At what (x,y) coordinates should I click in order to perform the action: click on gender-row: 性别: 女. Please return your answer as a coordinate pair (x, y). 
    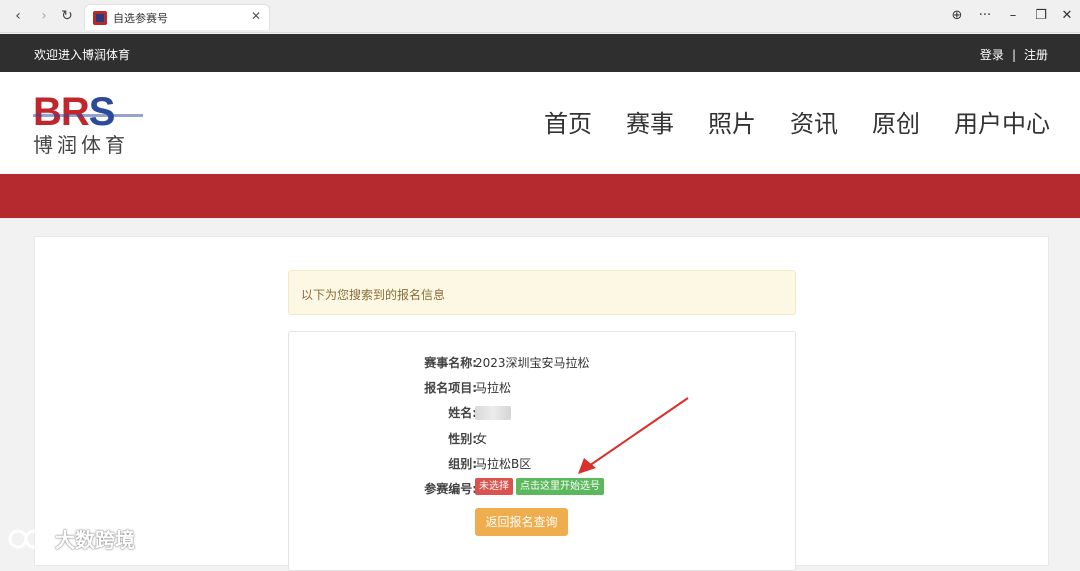
    Looking at the image, I should click on (543, 440).